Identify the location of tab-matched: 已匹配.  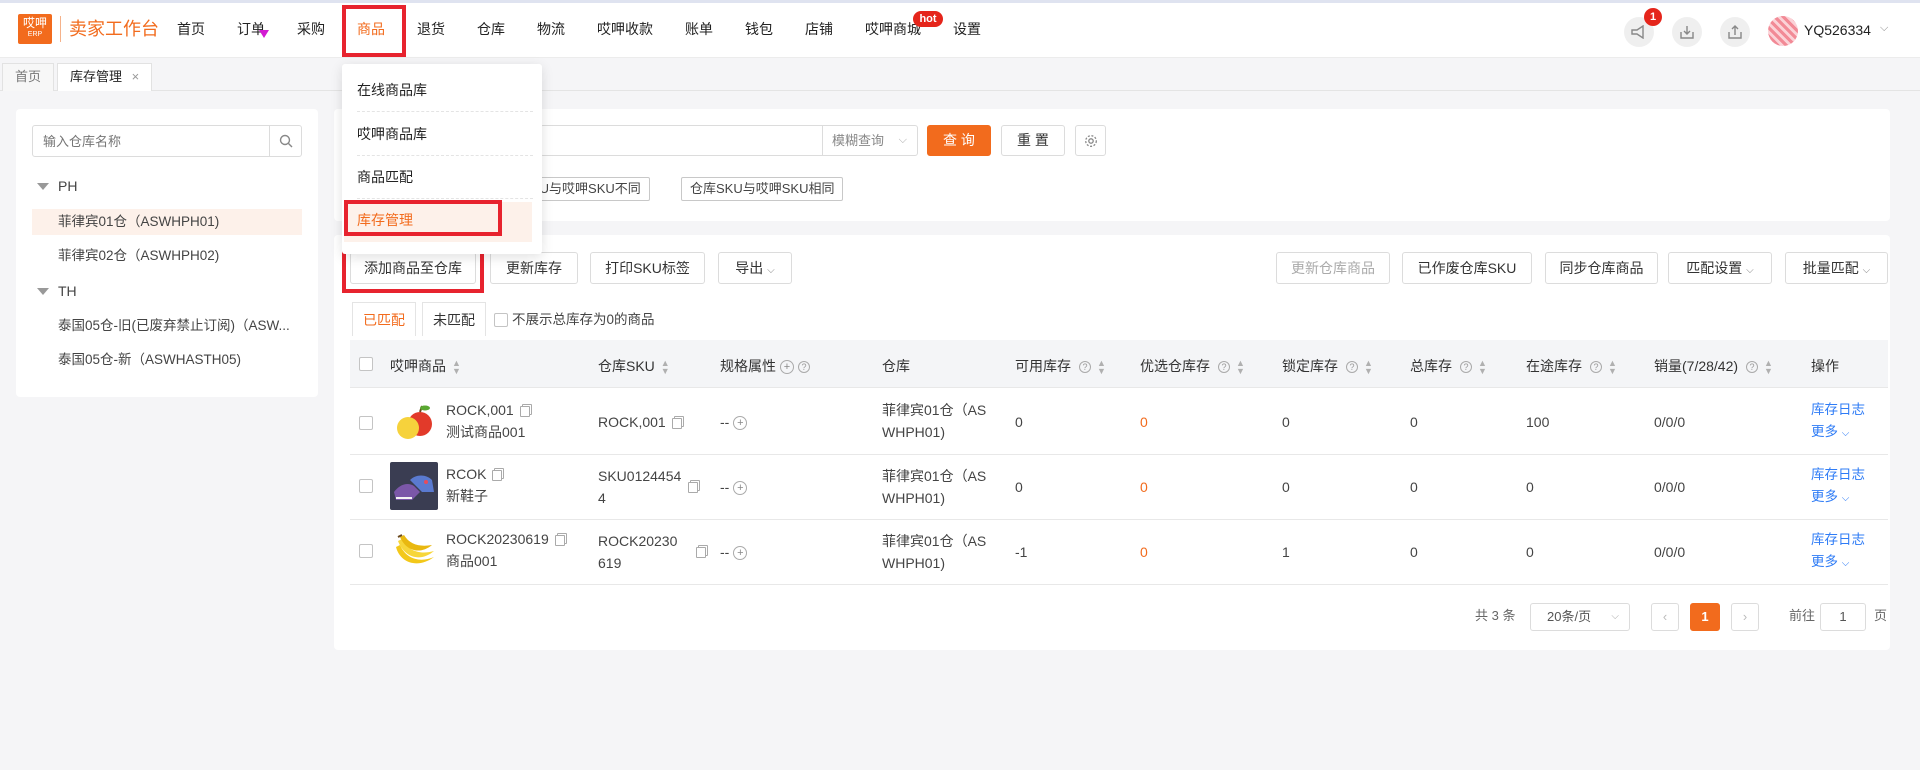
(384, 319).